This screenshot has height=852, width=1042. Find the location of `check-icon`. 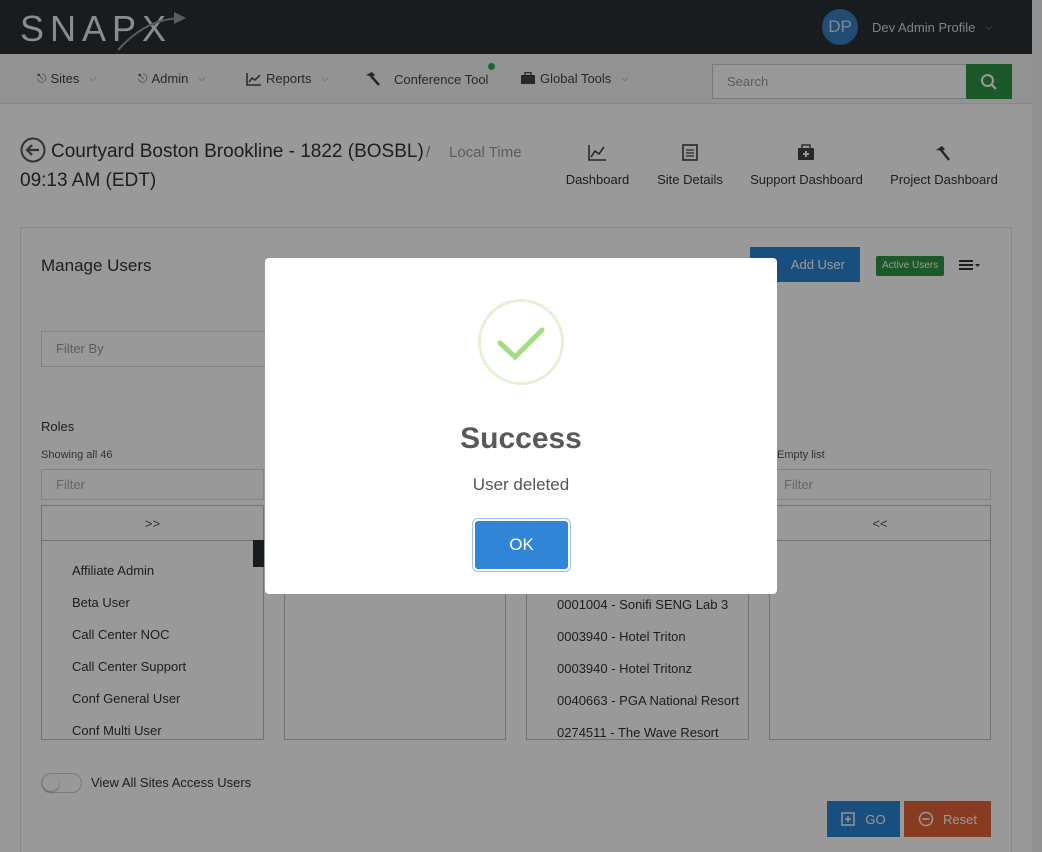

check-icon is located at coordinates (521, 344).